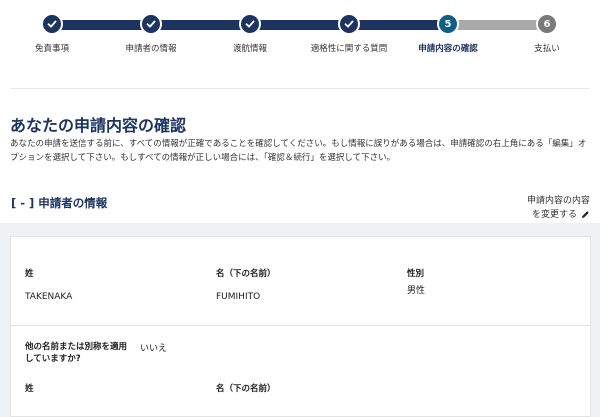 This screenshot has width=600, height=417. I want to click on given-name-label: 名（下の名前）, so click(246, 274).